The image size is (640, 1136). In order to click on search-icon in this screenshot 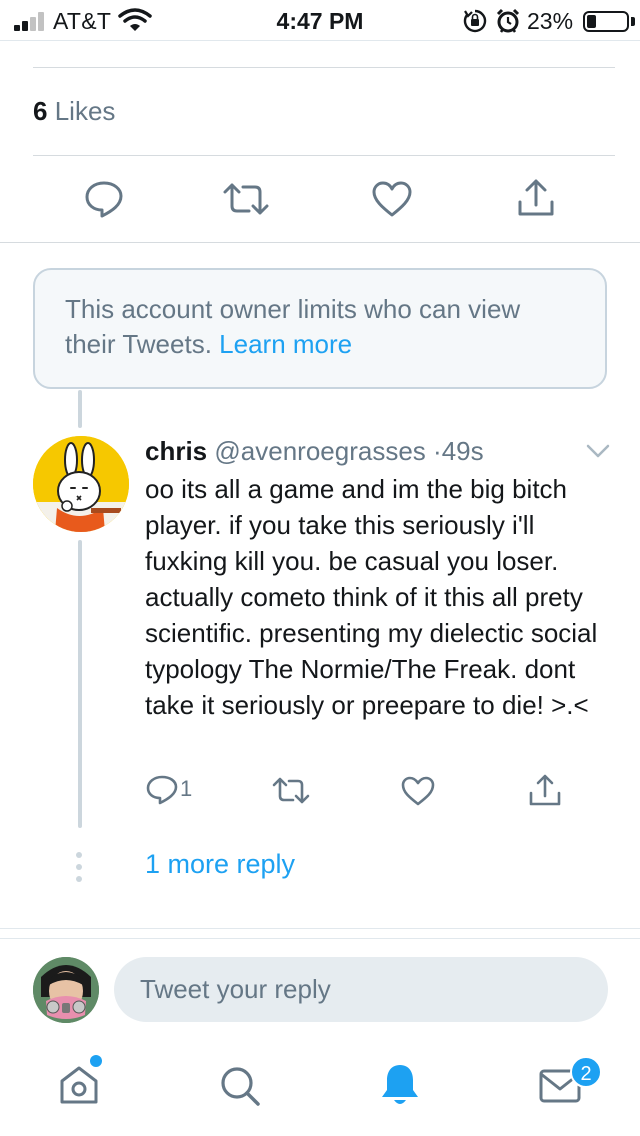, I will do `click(240, 1086)`.